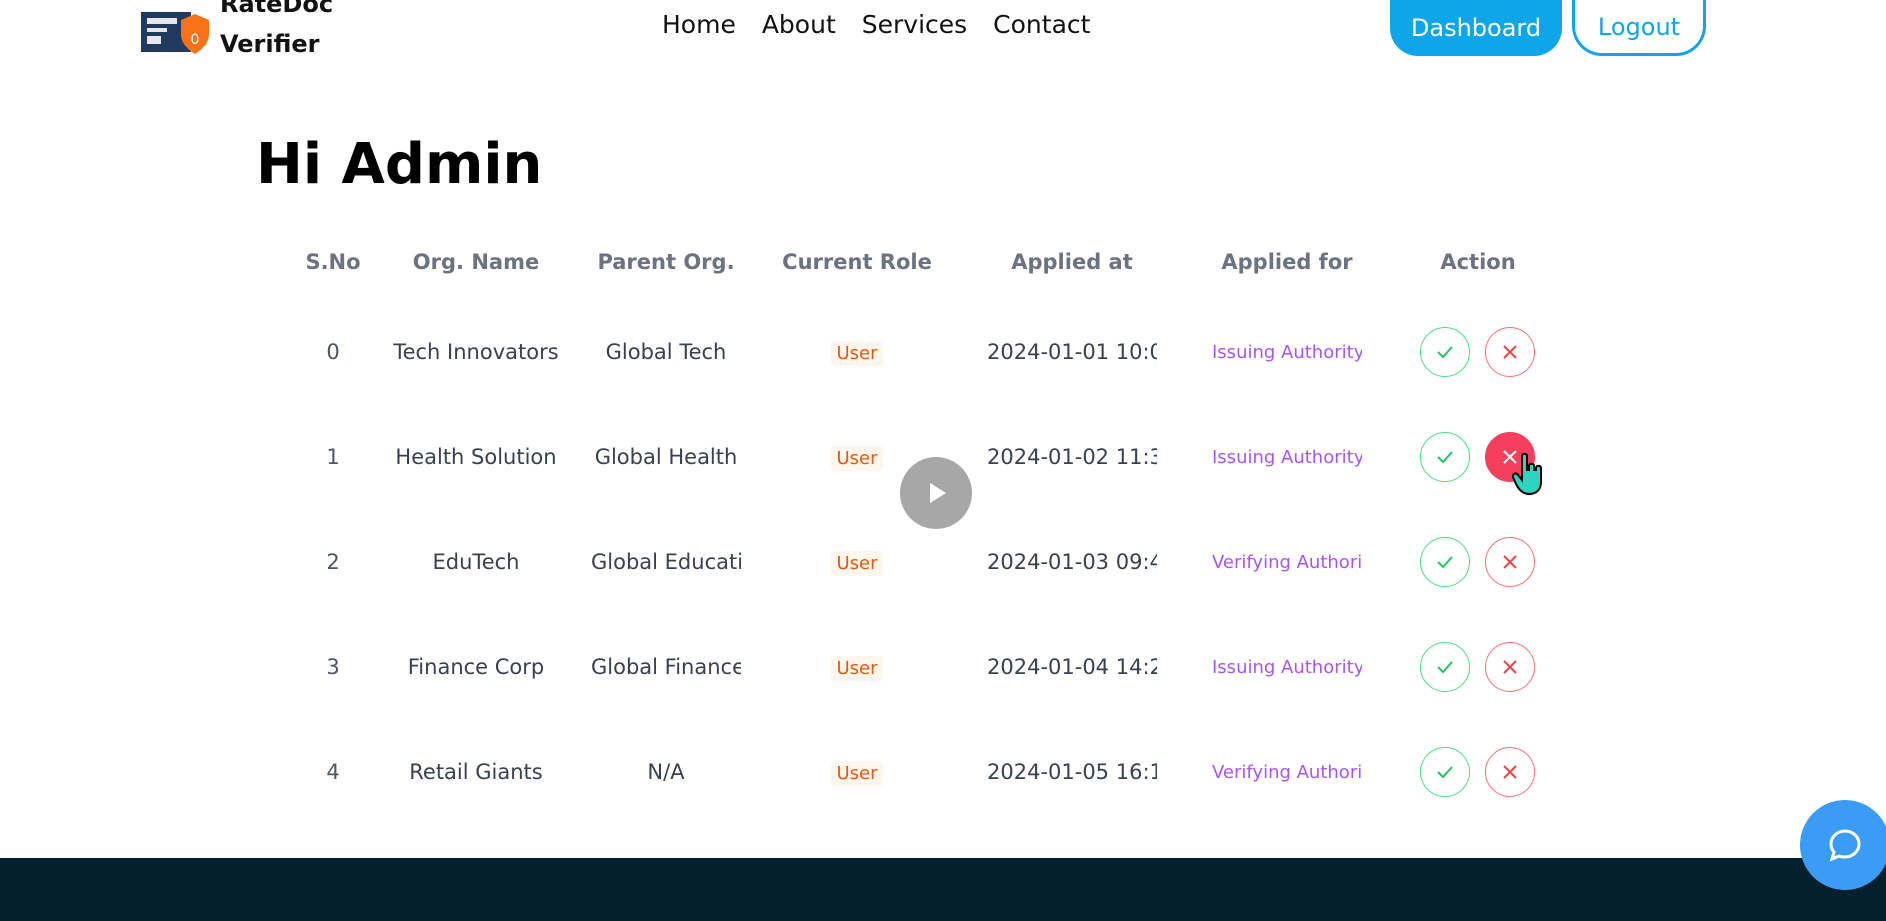  I want to click on chat-button, so click(1843, 845).